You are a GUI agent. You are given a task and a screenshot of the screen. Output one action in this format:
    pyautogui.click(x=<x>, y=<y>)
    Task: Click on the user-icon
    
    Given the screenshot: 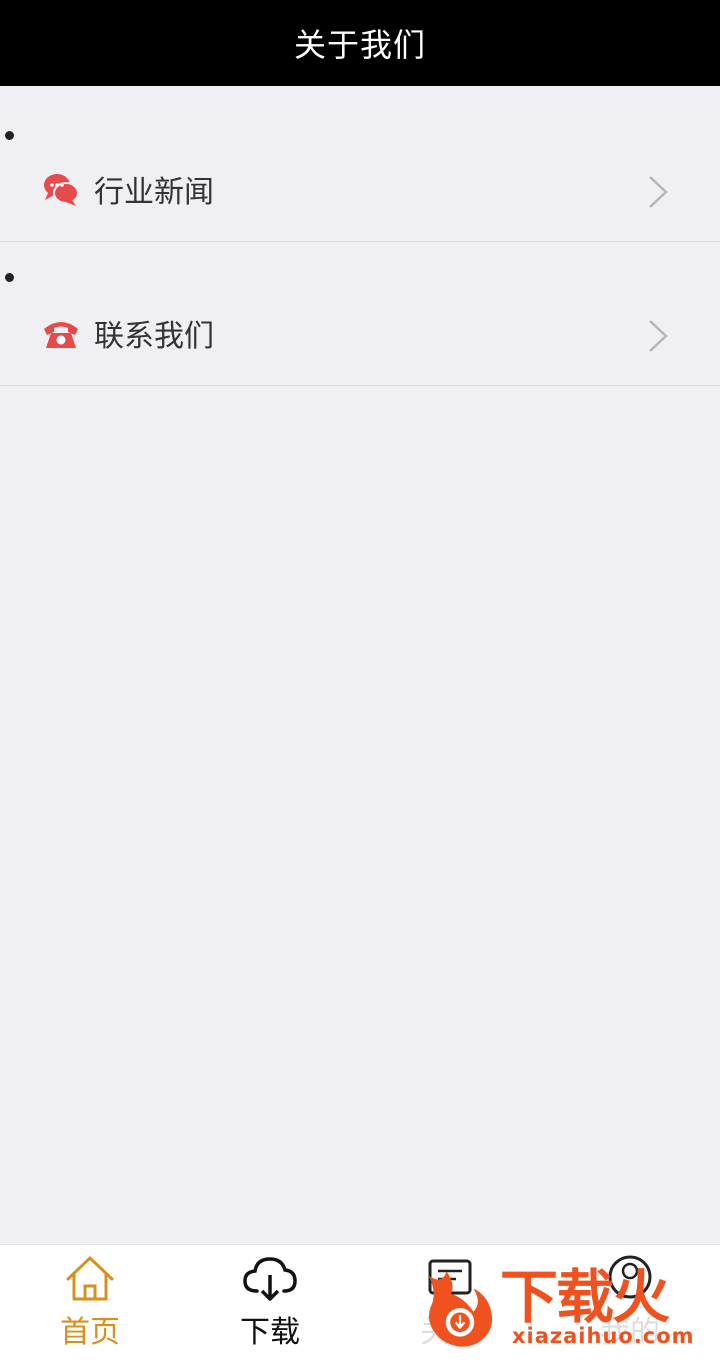 What is the action you would take?
    pyautogui.click(x=630, y=1277)
    